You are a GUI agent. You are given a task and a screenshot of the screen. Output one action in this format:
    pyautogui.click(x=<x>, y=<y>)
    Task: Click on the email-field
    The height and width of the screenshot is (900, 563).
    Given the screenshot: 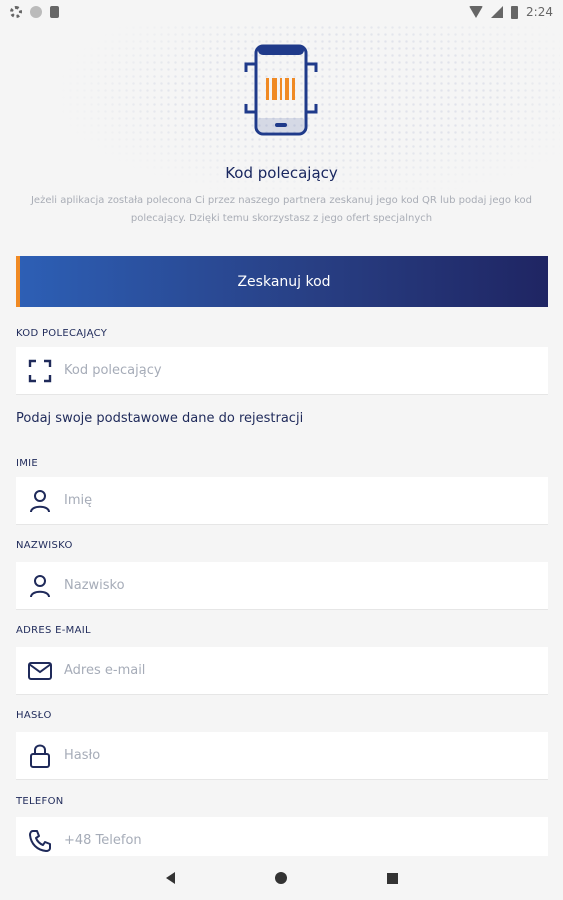 What is the action you would take?
    pyautogui.click(x=282, y=671)
    